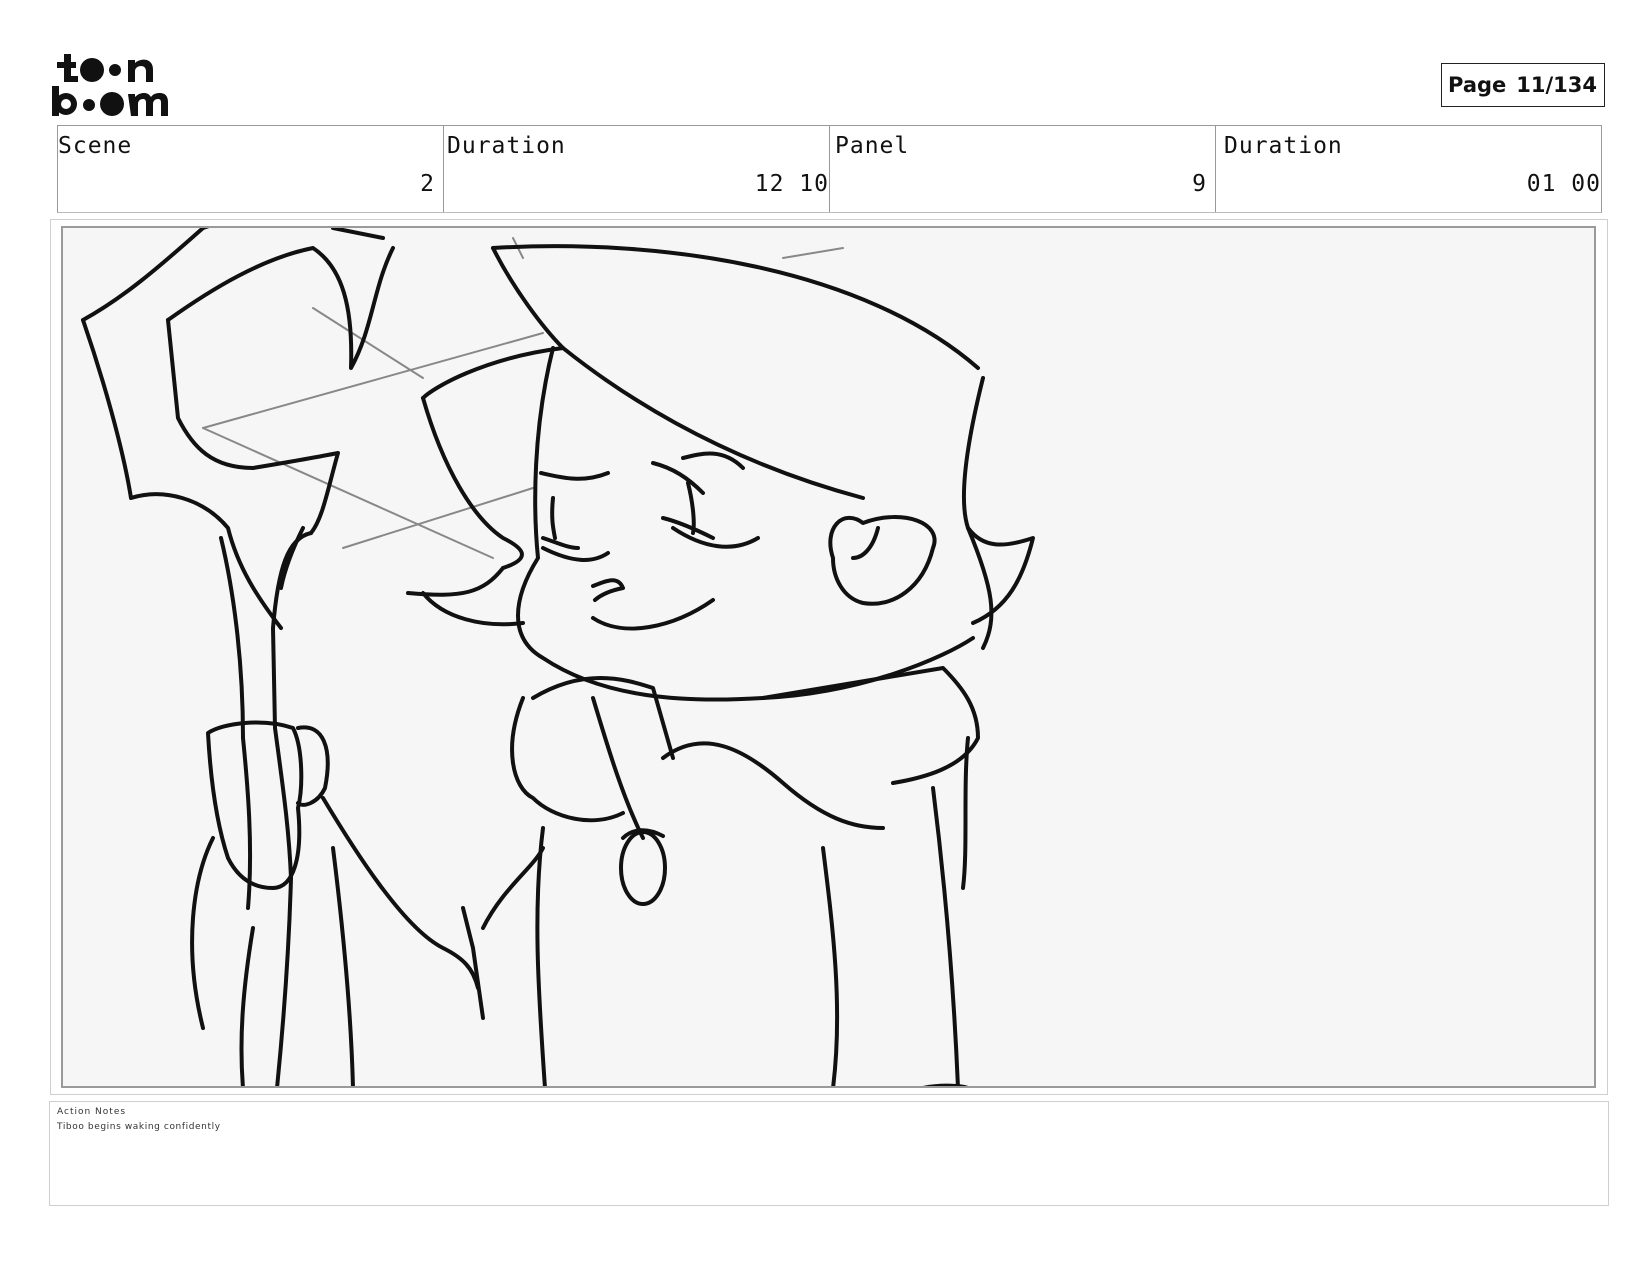 The width and height of the screenshot is (1650, 1275). Describe the element at coordinates (95, 146) in the screenshot. I see `scene-label: Scene` at that location.